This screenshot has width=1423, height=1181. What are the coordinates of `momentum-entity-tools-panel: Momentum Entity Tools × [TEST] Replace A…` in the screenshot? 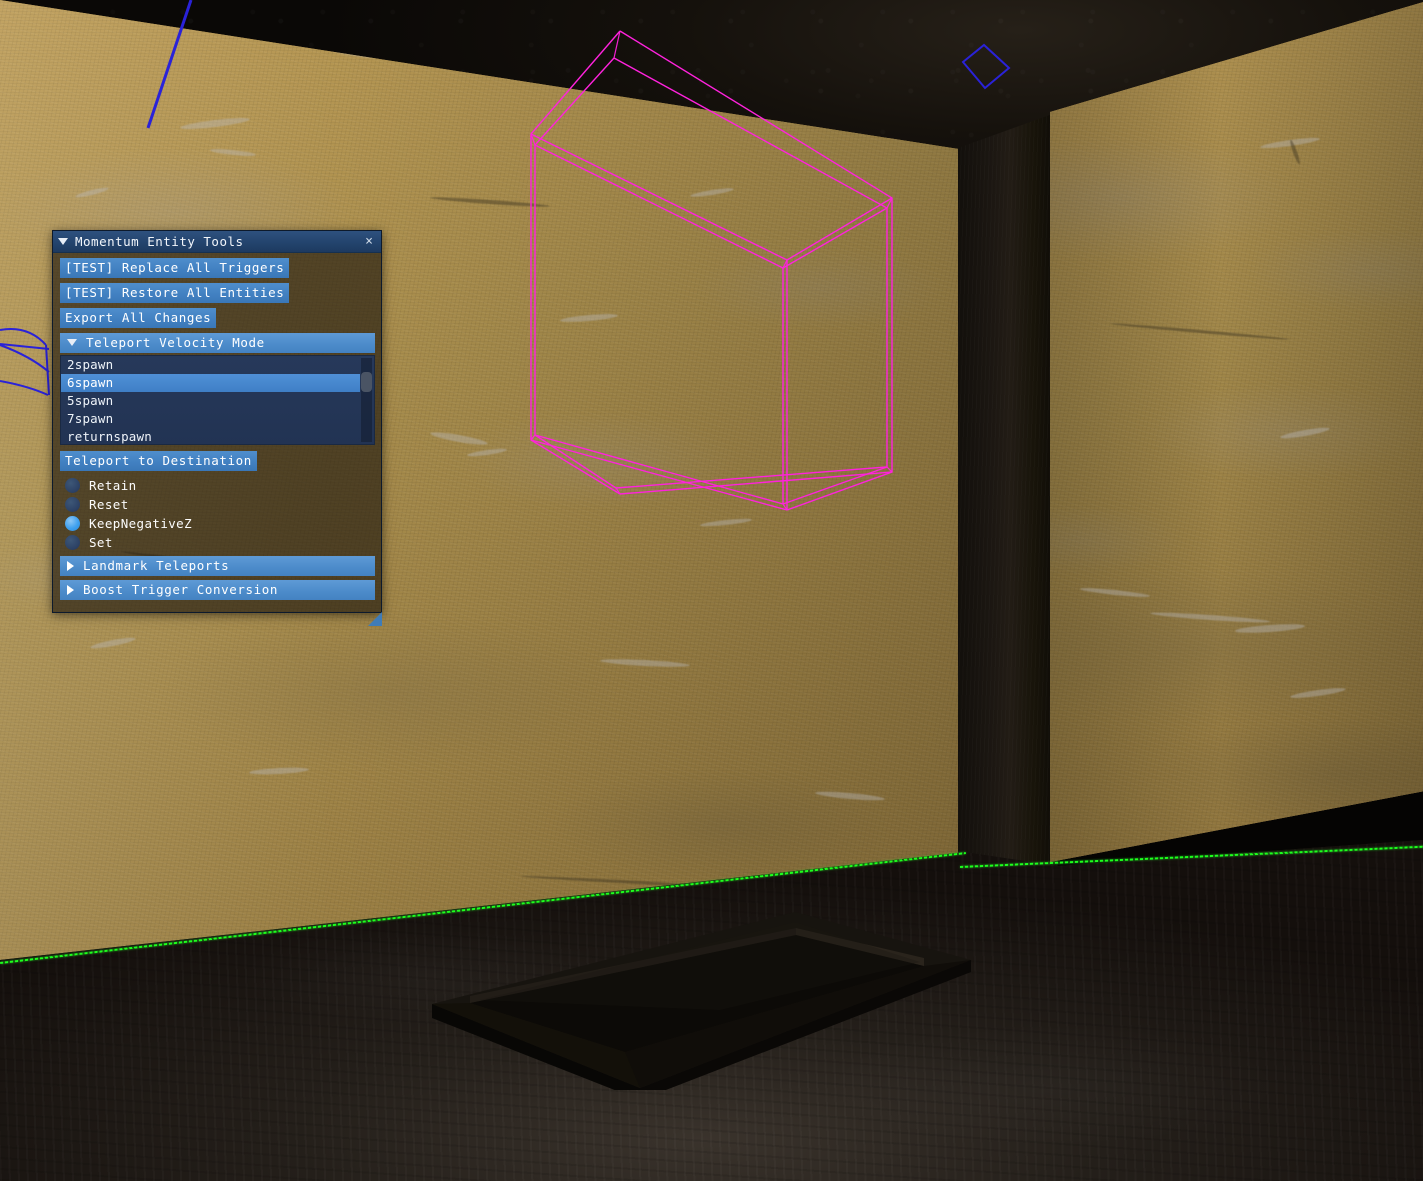 It's located at (217, 428).